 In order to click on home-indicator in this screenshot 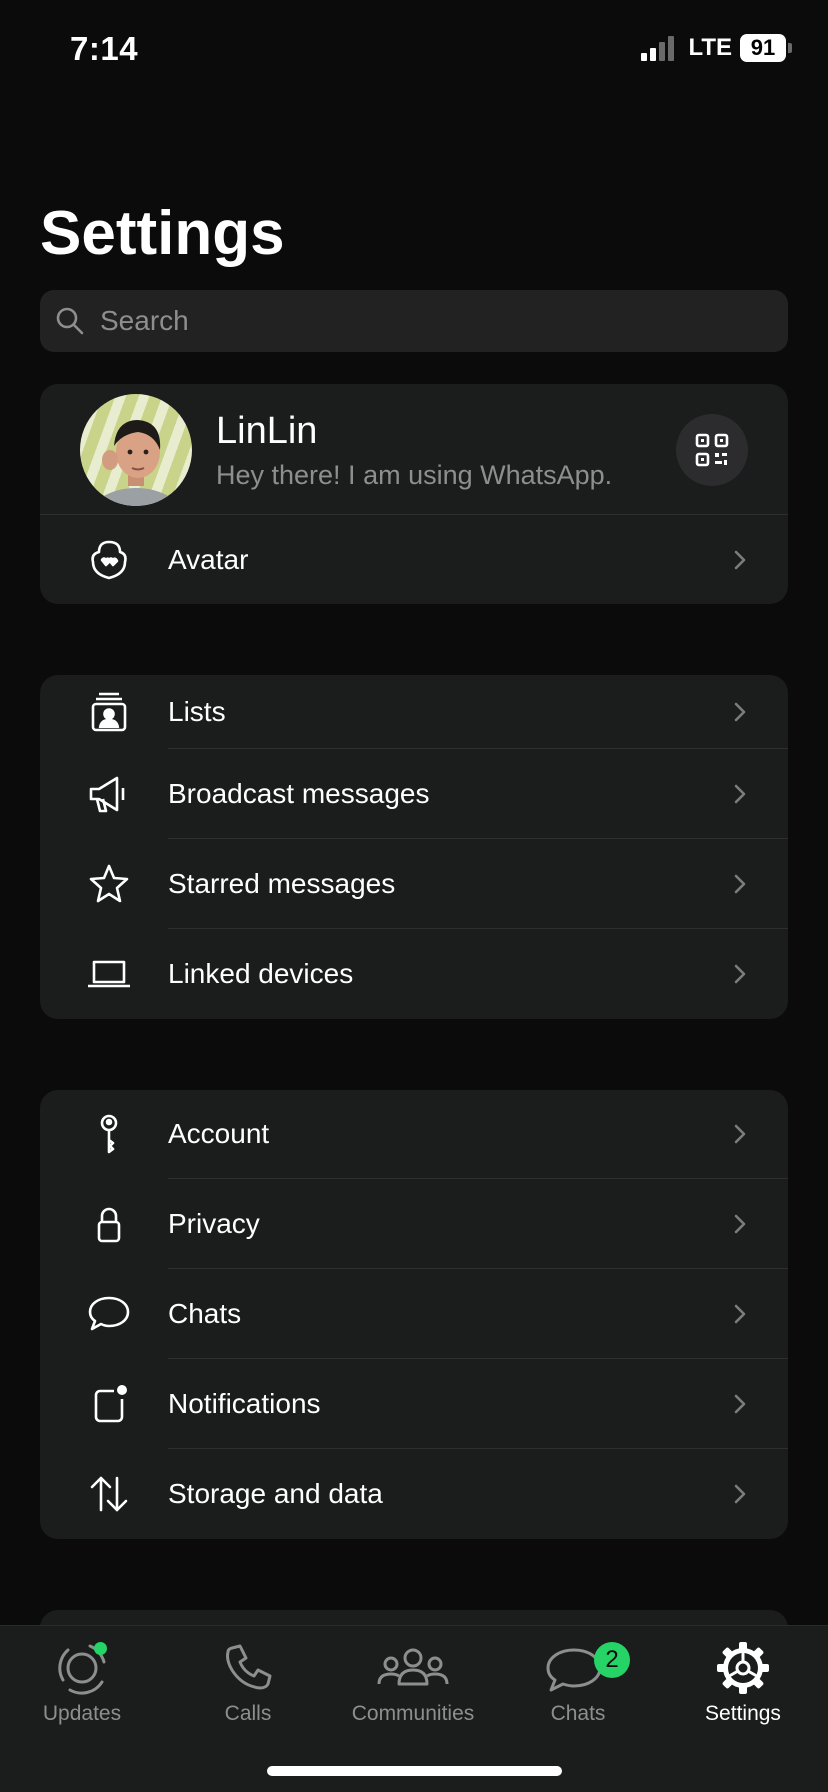, I will do `click(414, 1771)`.